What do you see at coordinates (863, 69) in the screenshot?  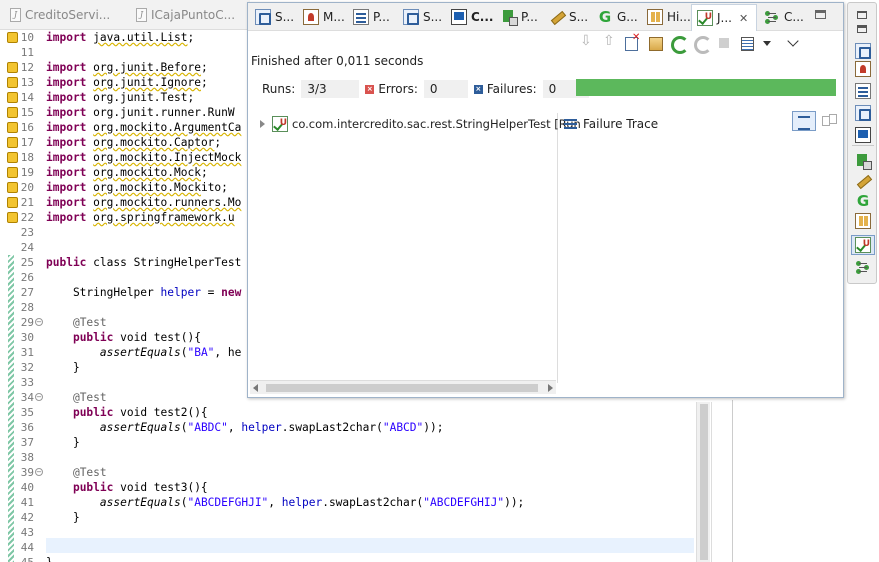 I see `markers-icon` at bounding box center [863, 69].